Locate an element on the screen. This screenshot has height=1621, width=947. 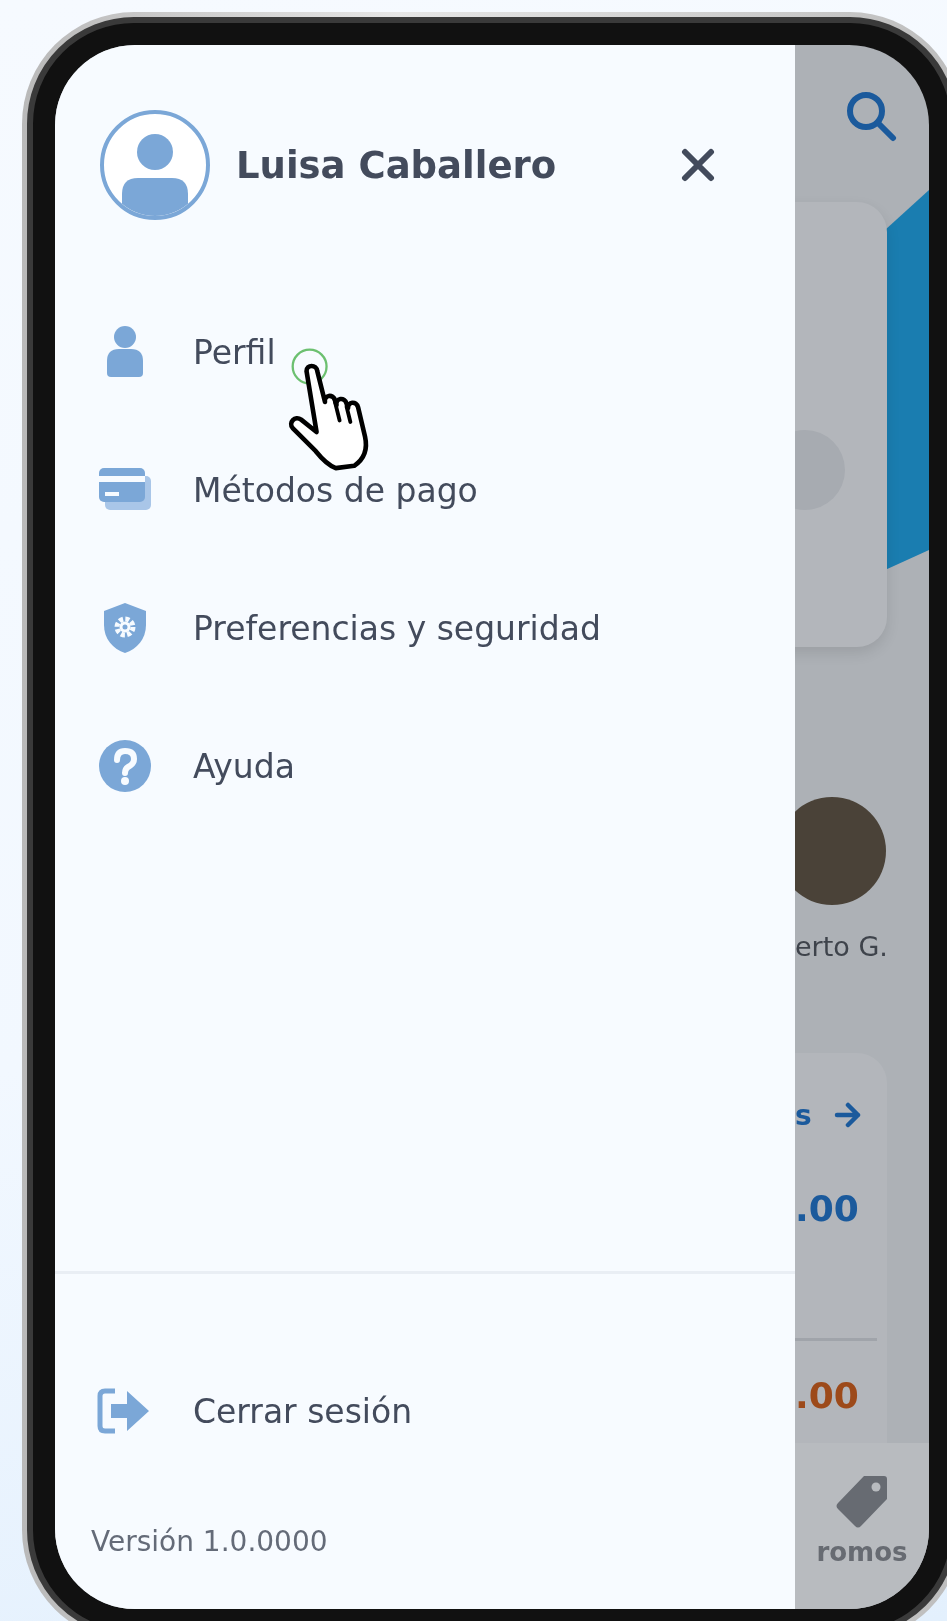
menu-item: Ayuda is located at coordinates (244, 766).